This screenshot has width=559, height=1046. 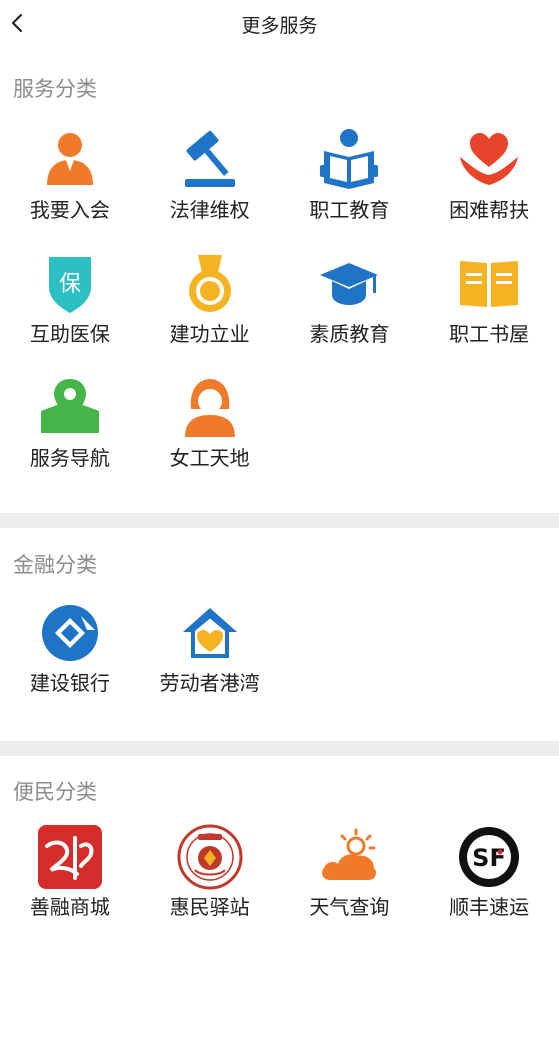 What do you see at coordinates (349, 284) in the screenshot?
I see `graduation-cap-icon` at bounding box center [349, 284].